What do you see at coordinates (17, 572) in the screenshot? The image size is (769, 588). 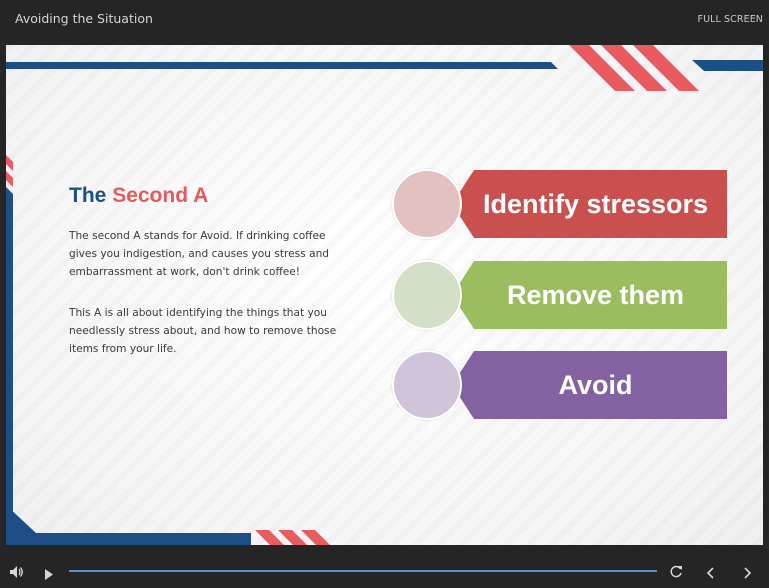 I see `speaker-icon` at bounding box center [17, 572].